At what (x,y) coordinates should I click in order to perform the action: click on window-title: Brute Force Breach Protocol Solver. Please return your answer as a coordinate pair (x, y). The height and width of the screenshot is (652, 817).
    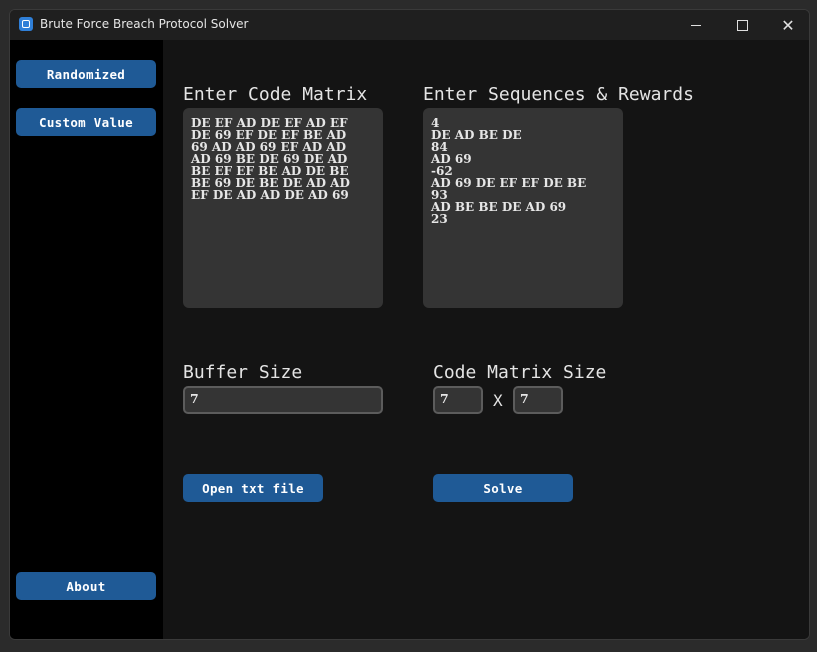
    Looking at the image, I should click on (144, 24).